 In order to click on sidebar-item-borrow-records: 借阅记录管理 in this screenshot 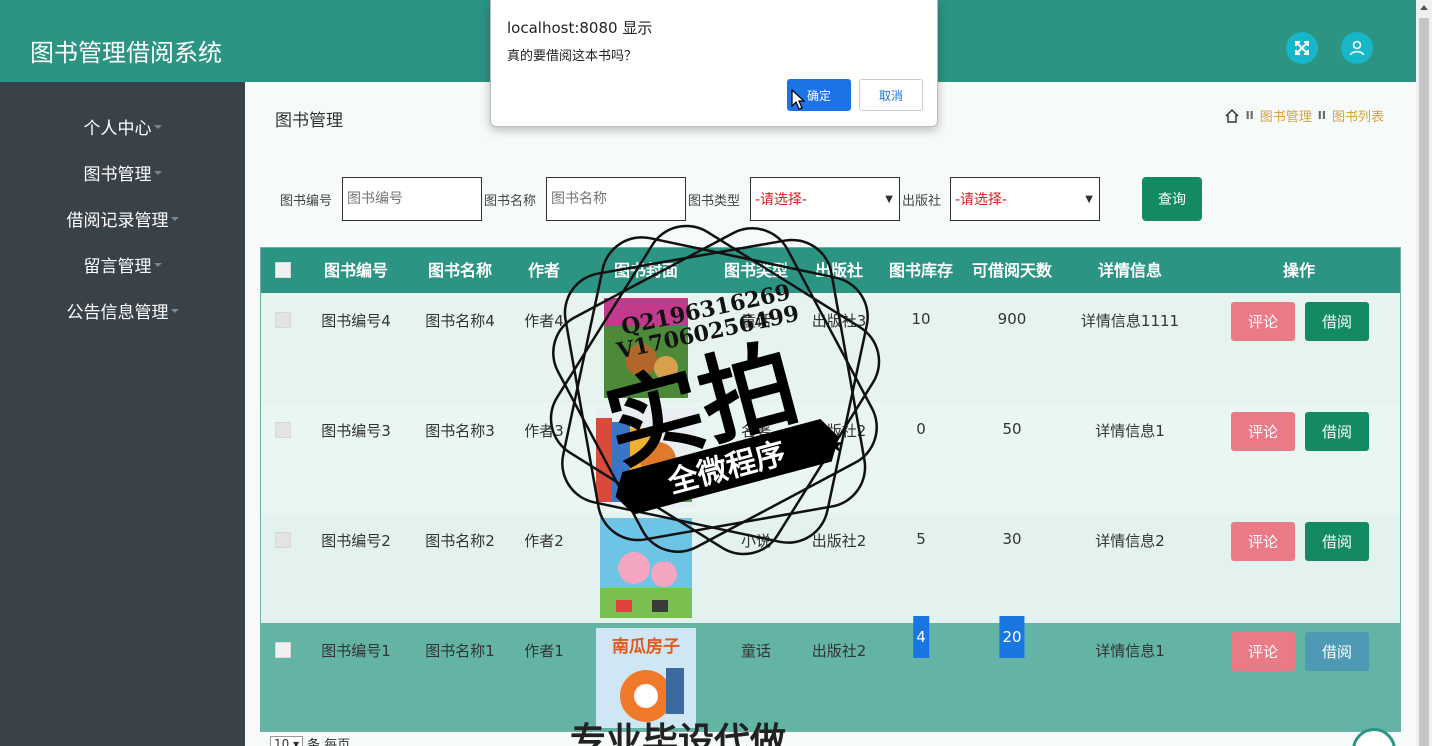, I will do `click(122, 218)`.